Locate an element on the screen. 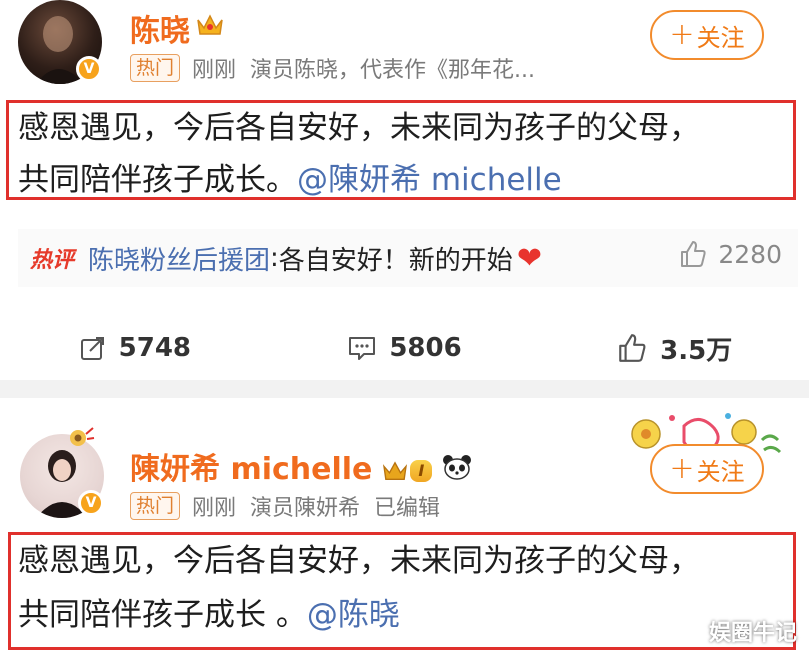 The width and height of the screenshot is (809, 661). author-bio: 演员陳妍希 is located at coordinates (305, 508).